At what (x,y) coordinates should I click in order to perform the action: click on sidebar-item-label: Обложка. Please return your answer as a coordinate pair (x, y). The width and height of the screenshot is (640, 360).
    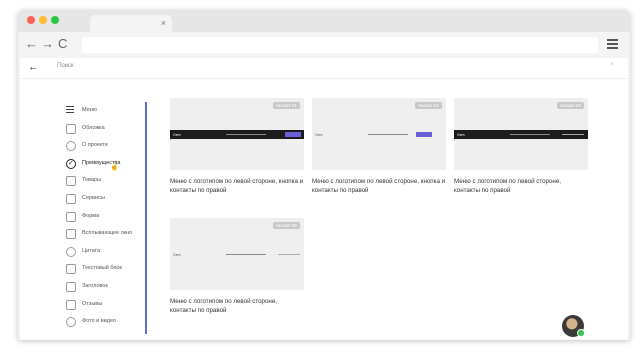
    Looking at the image, I should click on (93, 127).